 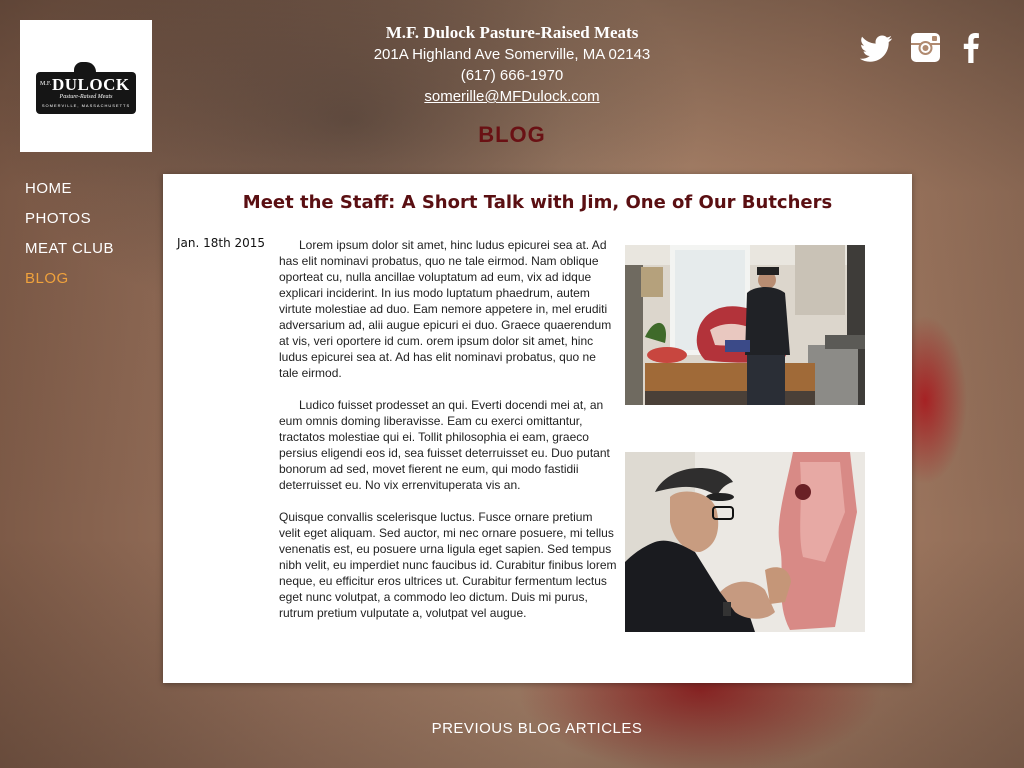 What do you see at coordinates (69, 279) in the screenshot?
I see `nav-item-blog: BLOG` at bounding box center [69, 279].